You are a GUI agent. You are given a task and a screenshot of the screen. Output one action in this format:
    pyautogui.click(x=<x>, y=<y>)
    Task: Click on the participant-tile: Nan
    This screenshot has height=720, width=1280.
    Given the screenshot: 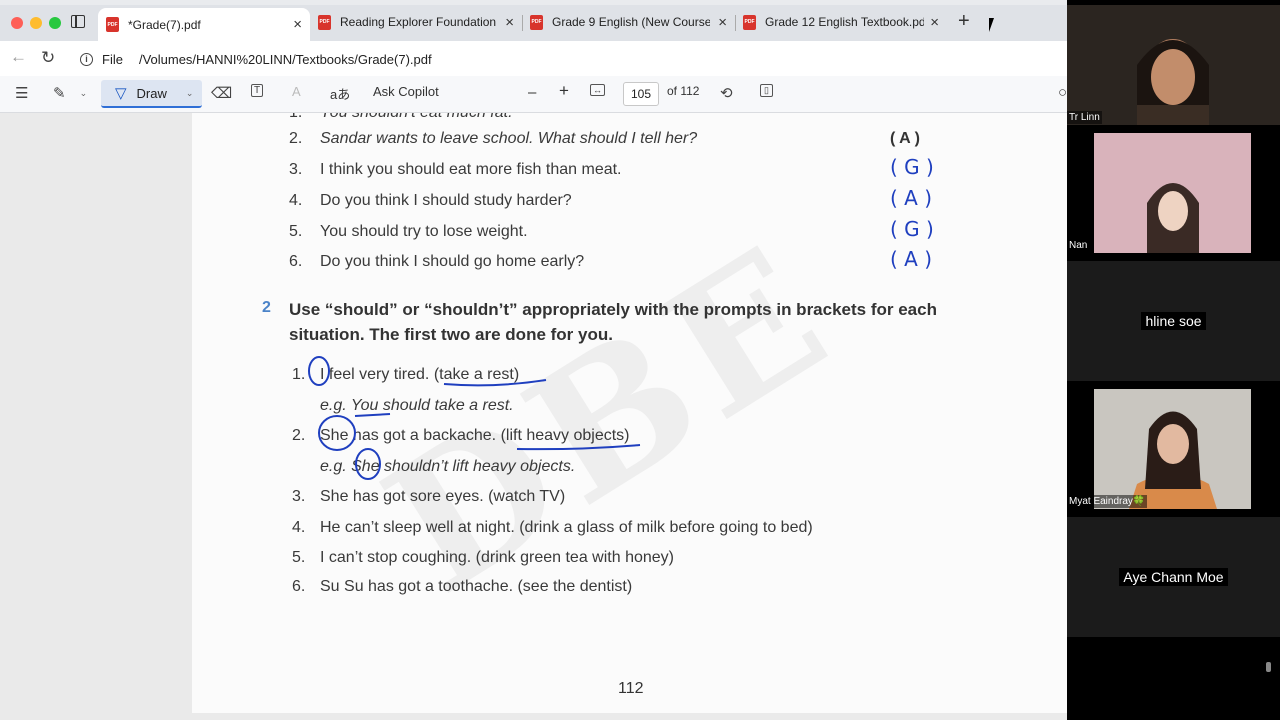 What is the action you would take?
    pyautogui.click(x=1173, y=193)
    